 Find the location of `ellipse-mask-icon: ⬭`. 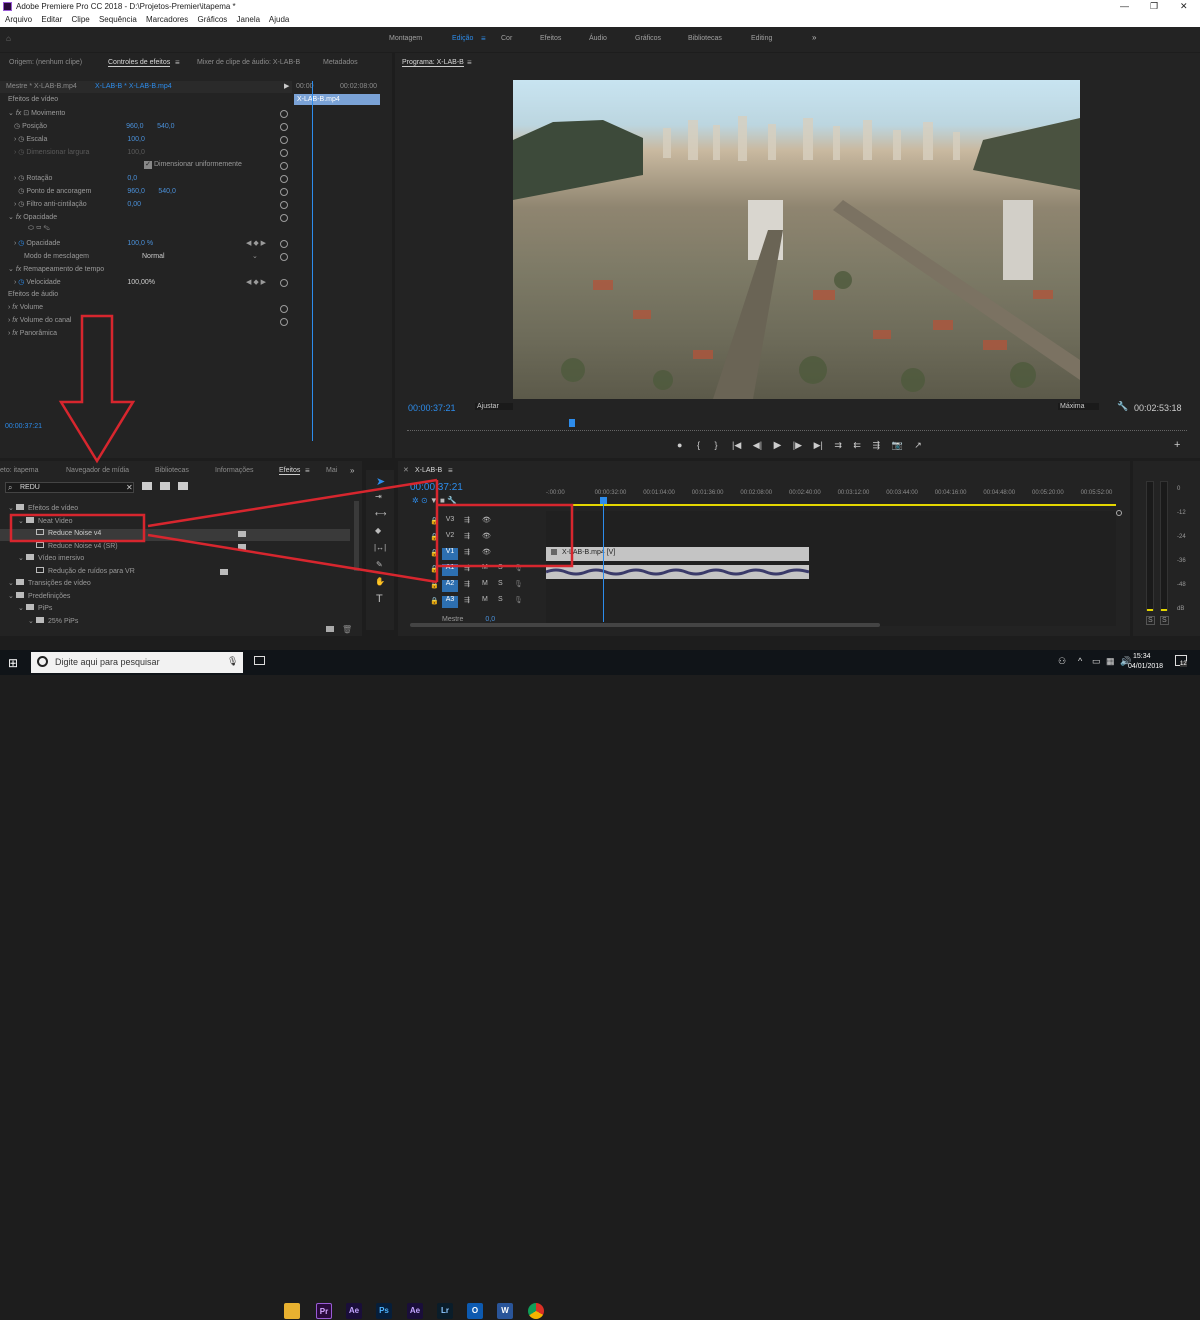

ellipse-mask-icon: ⬭ is located at coordinates (31, 228).